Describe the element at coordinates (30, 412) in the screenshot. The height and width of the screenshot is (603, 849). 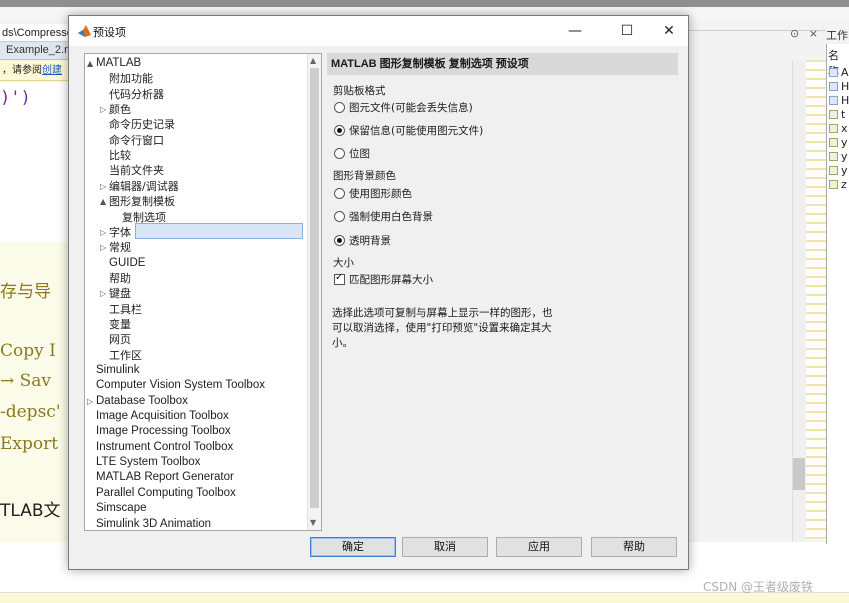
I see `doc-line: -depsc'` at that location.